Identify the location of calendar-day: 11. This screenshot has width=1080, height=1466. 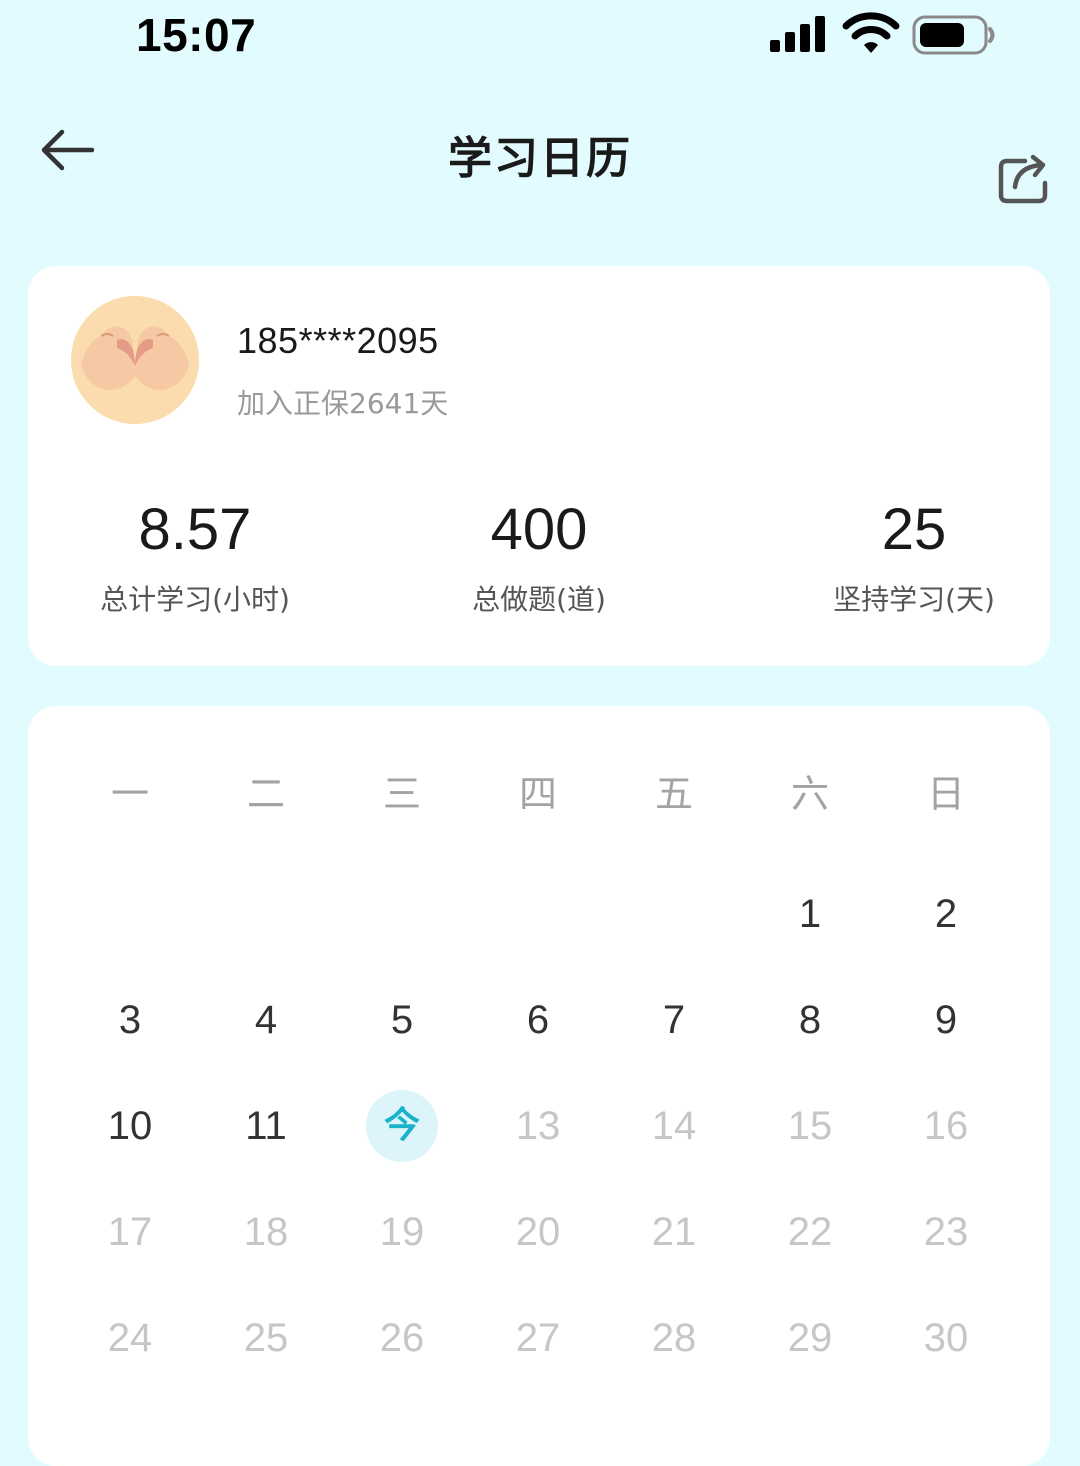
(266, 1126).